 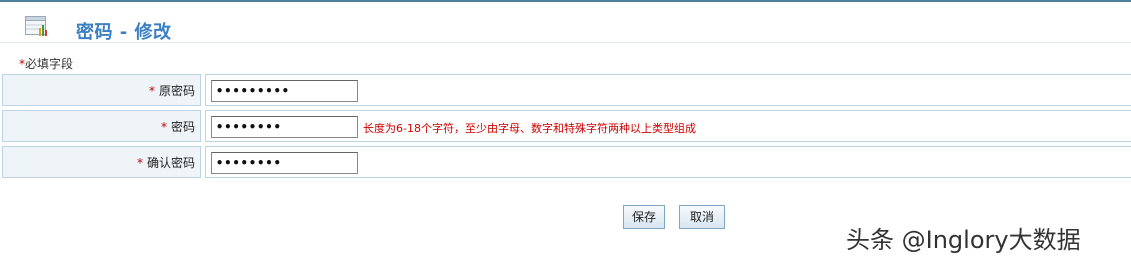 I want to click on confirm-password-label: 确认密码, so click(x=170, y=163).